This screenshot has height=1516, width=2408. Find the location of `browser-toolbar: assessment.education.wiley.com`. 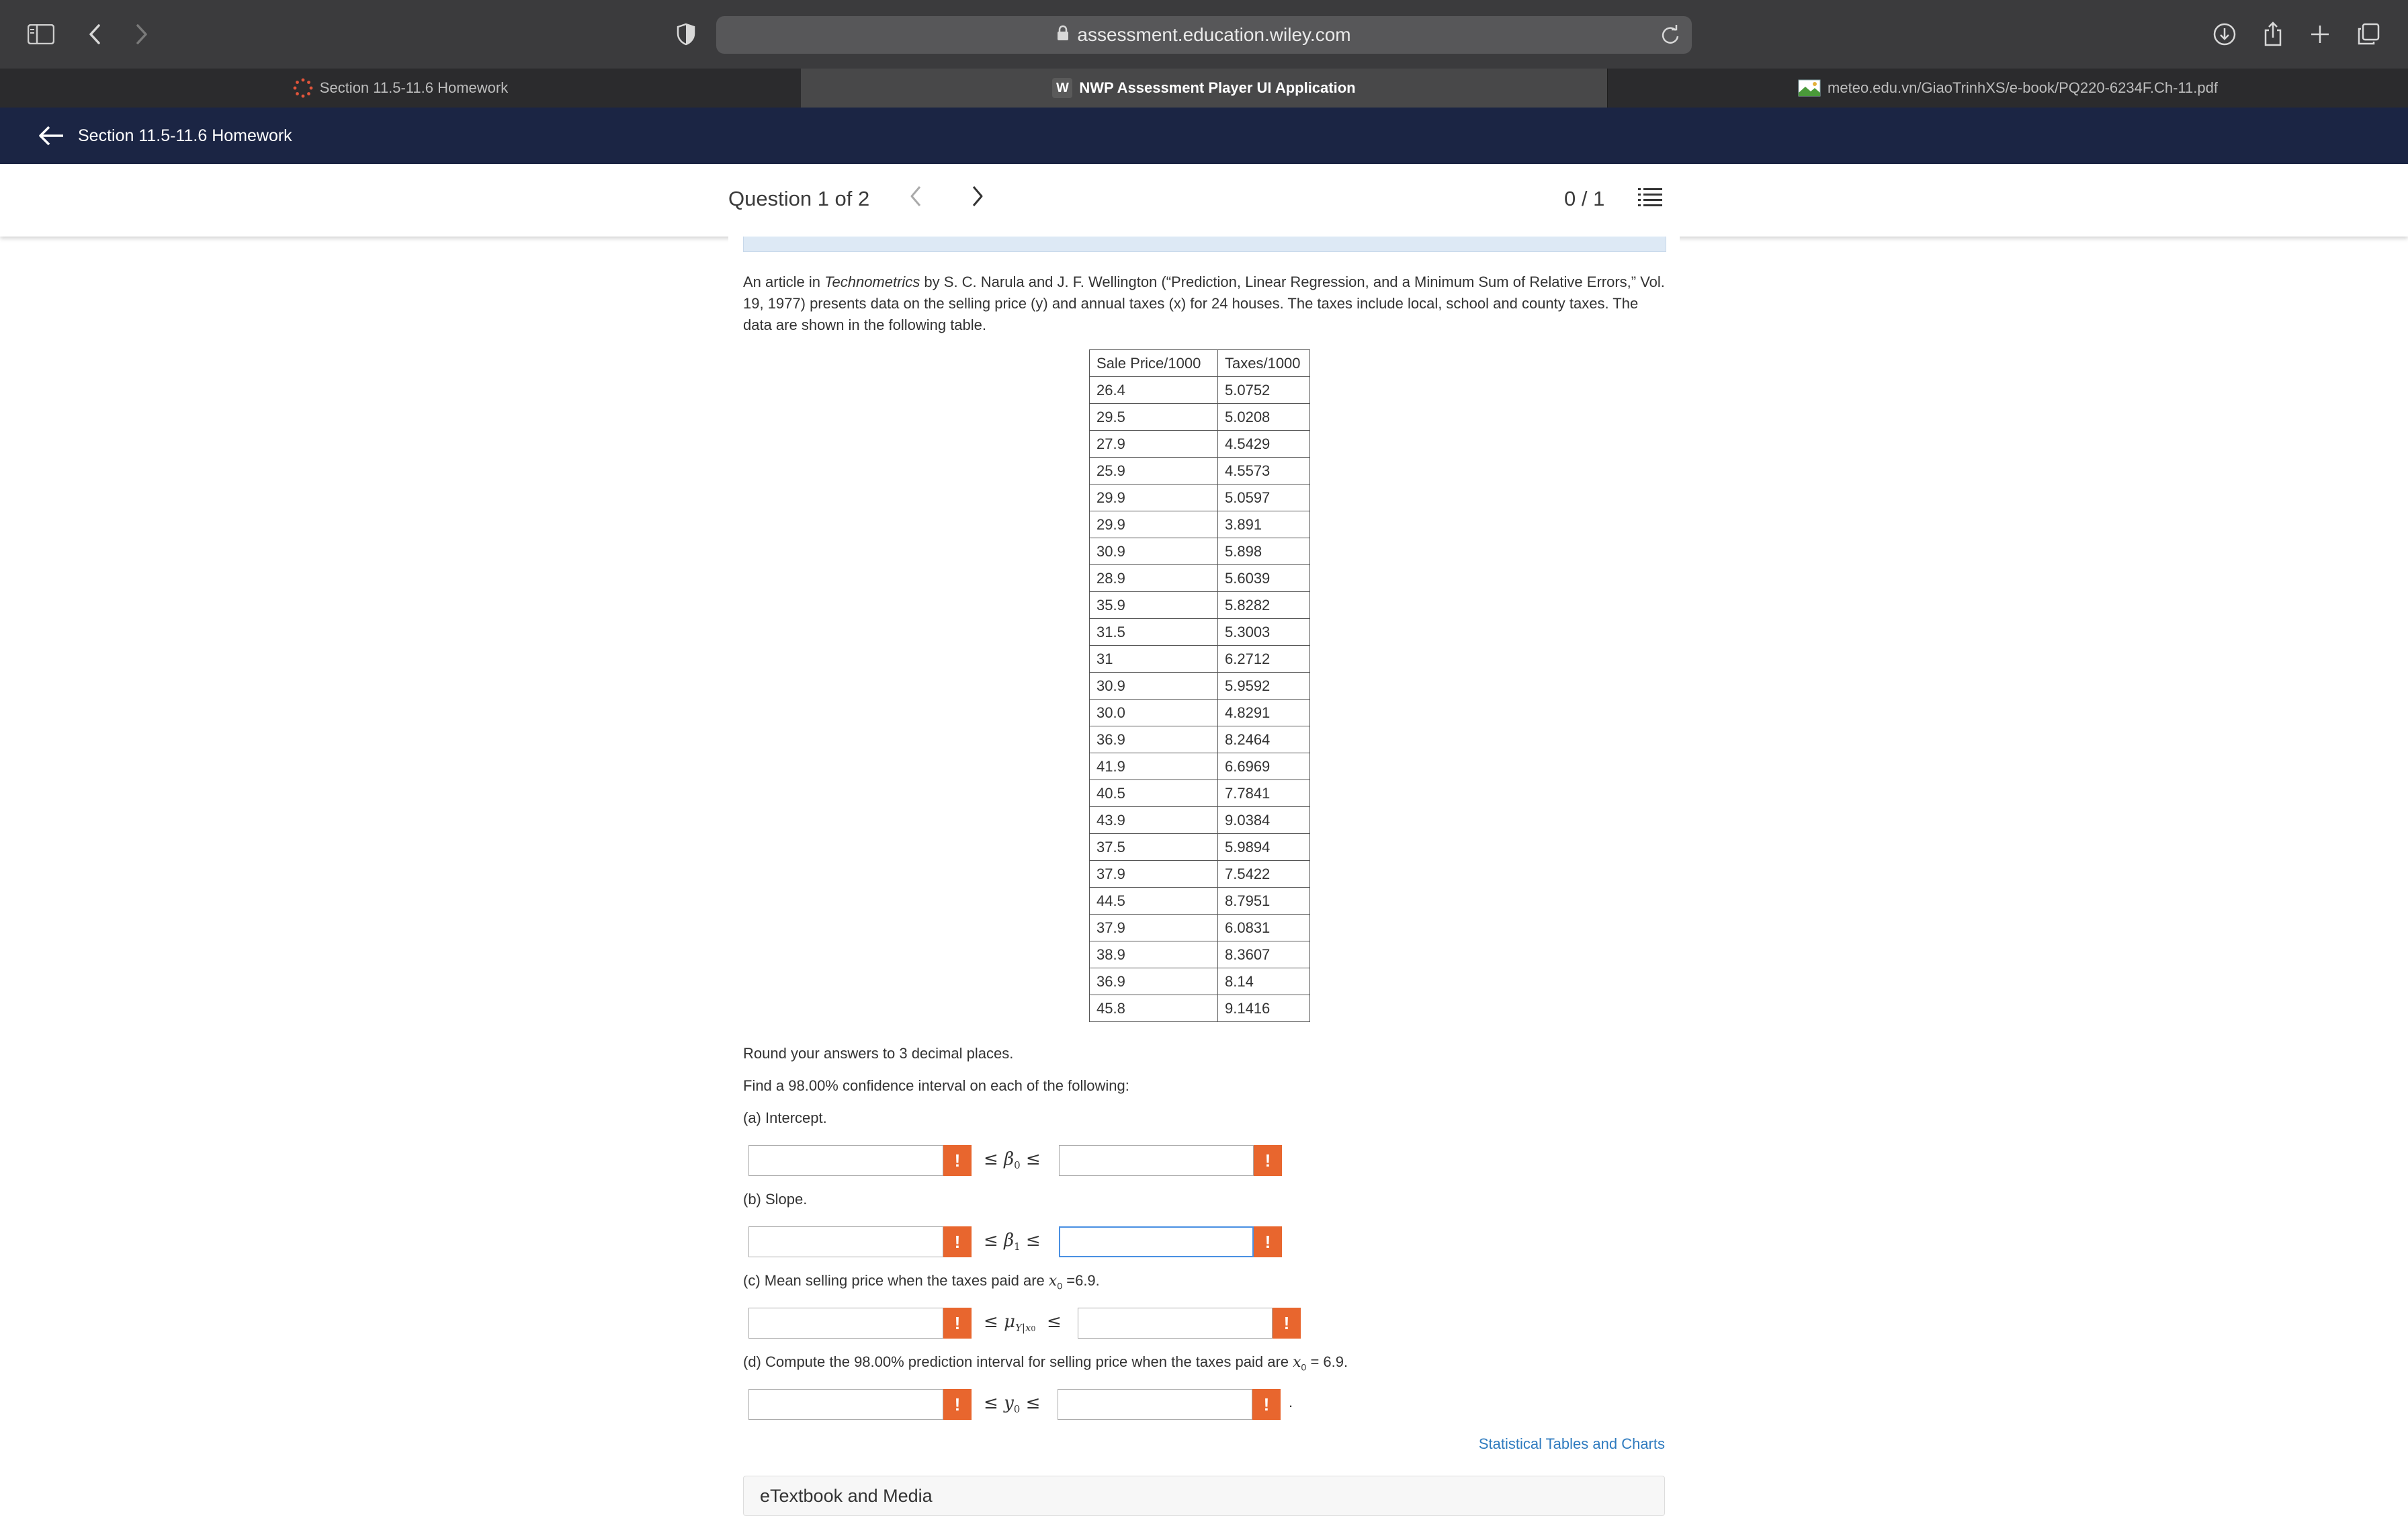

browser-toolbar: assessment.education.wiley.com is located at coordinates (1204, 35).